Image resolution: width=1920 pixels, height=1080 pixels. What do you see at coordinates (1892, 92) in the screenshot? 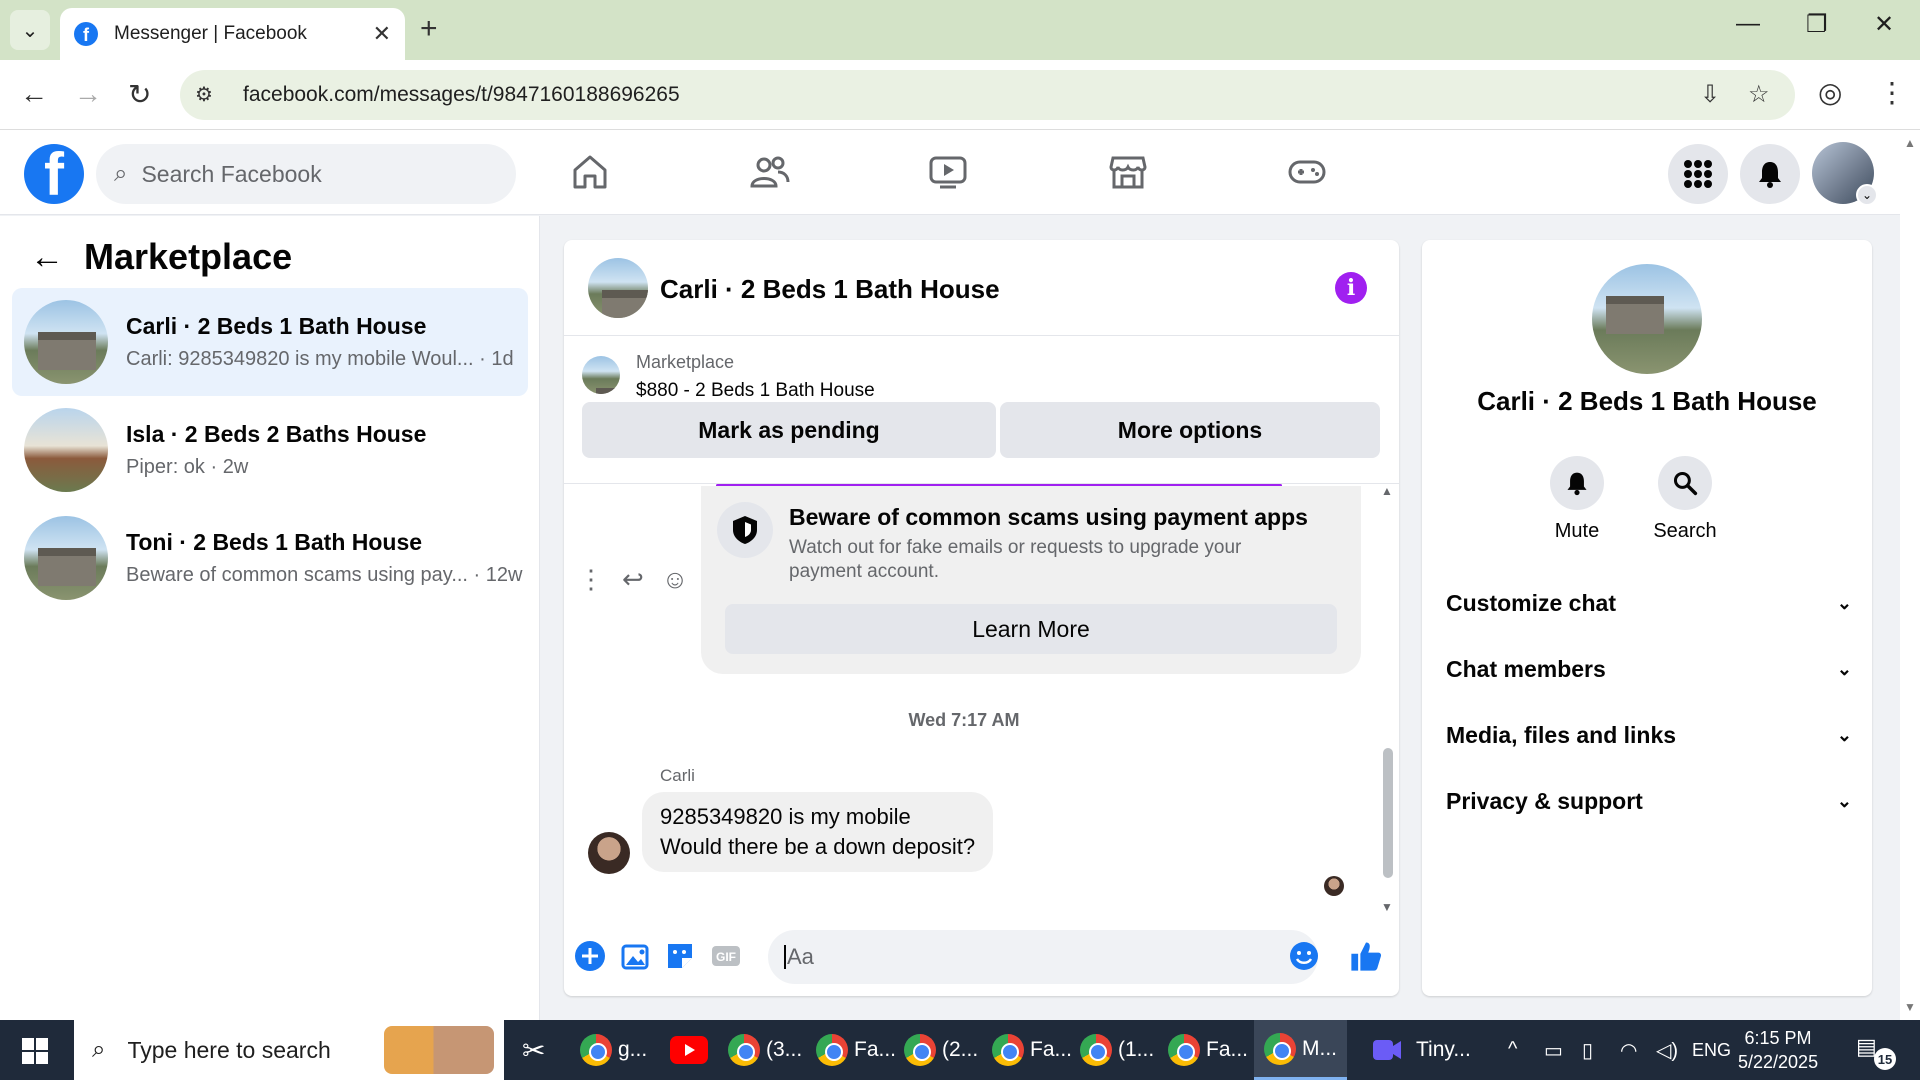
I see `browser-menu-icon: ⋮` at bounding box center [1892, 92].